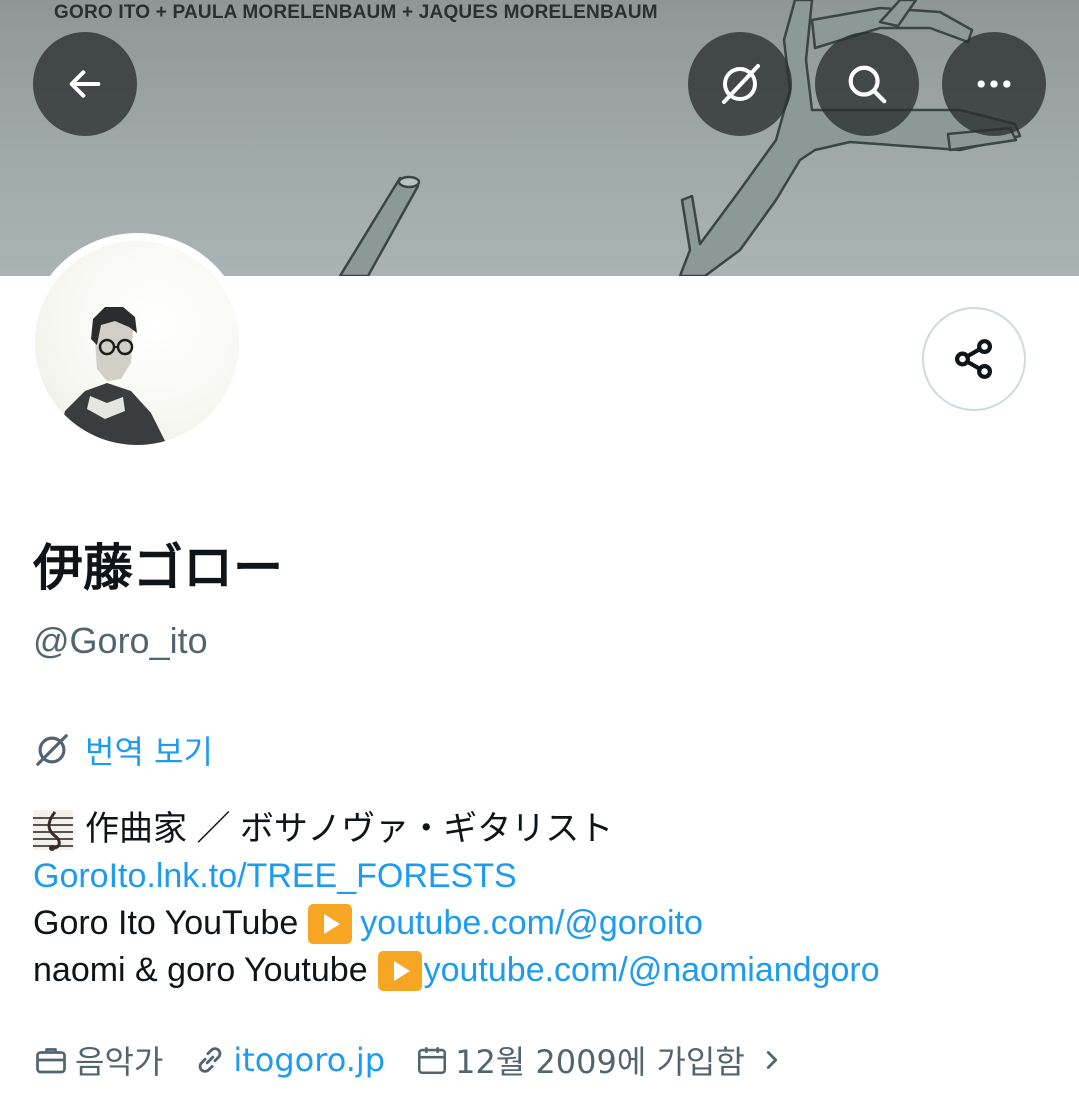 This screenshot has height=1097, width=1079. What do you see at coordinates (158, 568) in the screenshot?
I see `display-name: 伊藤ゴロー` at bounding box center [158, 568].